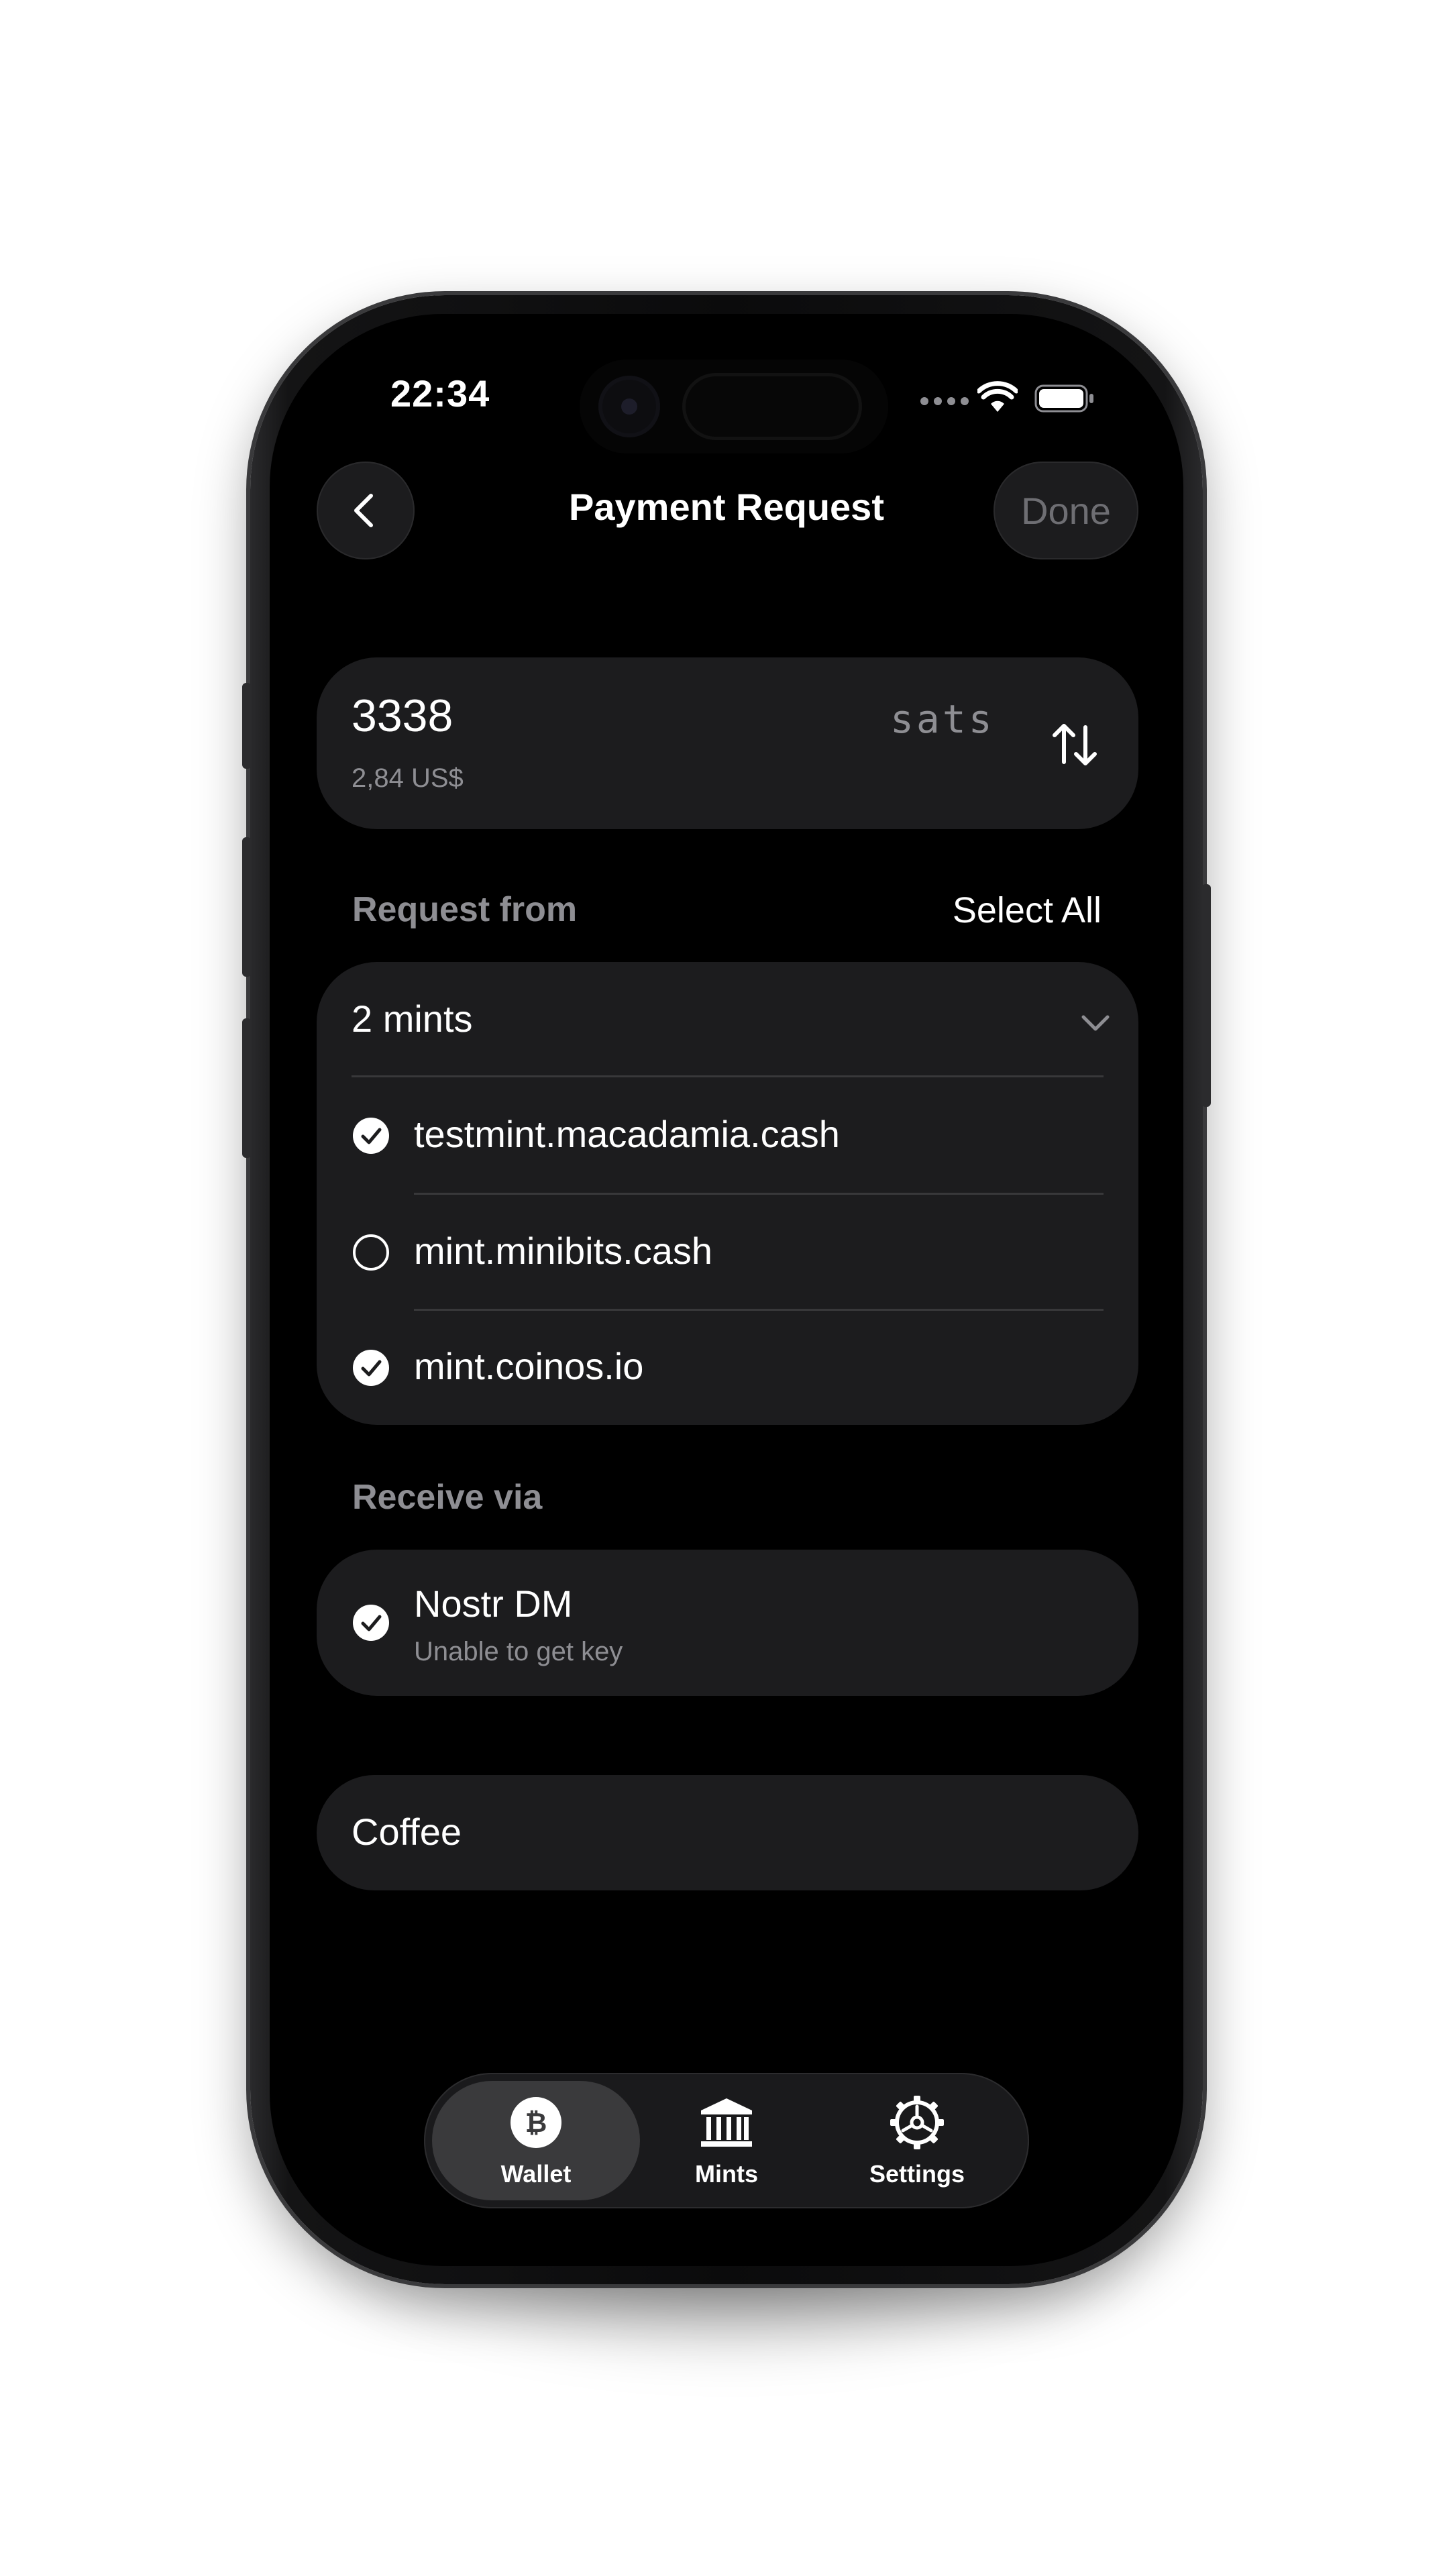  What do you see at coordinates (727, 1367) in the screenshot?
I see `mint-row-coinos: mint.coinos.io` at bounding box center [727, 1367].